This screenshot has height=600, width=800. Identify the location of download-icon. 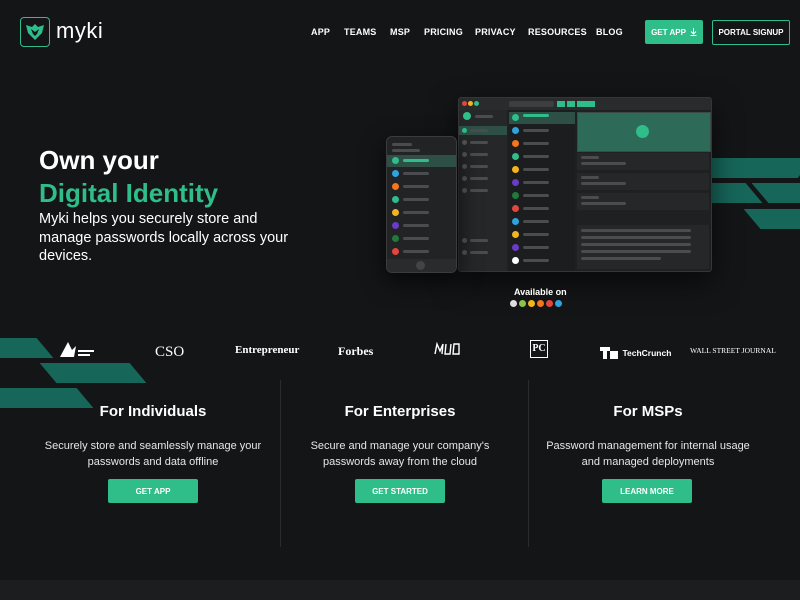
(693, 32).